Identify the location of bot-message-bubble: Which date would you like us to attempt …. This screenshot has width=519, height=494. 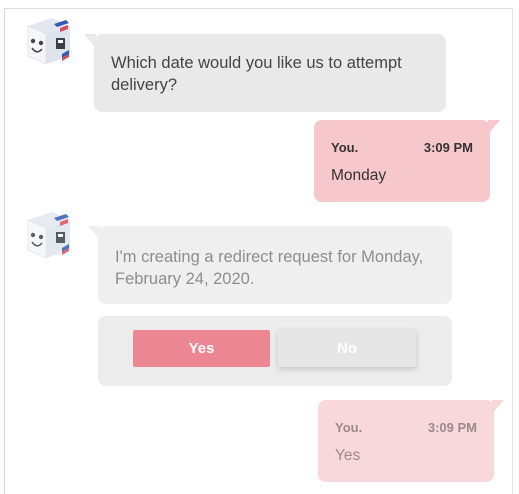
(265, 73).